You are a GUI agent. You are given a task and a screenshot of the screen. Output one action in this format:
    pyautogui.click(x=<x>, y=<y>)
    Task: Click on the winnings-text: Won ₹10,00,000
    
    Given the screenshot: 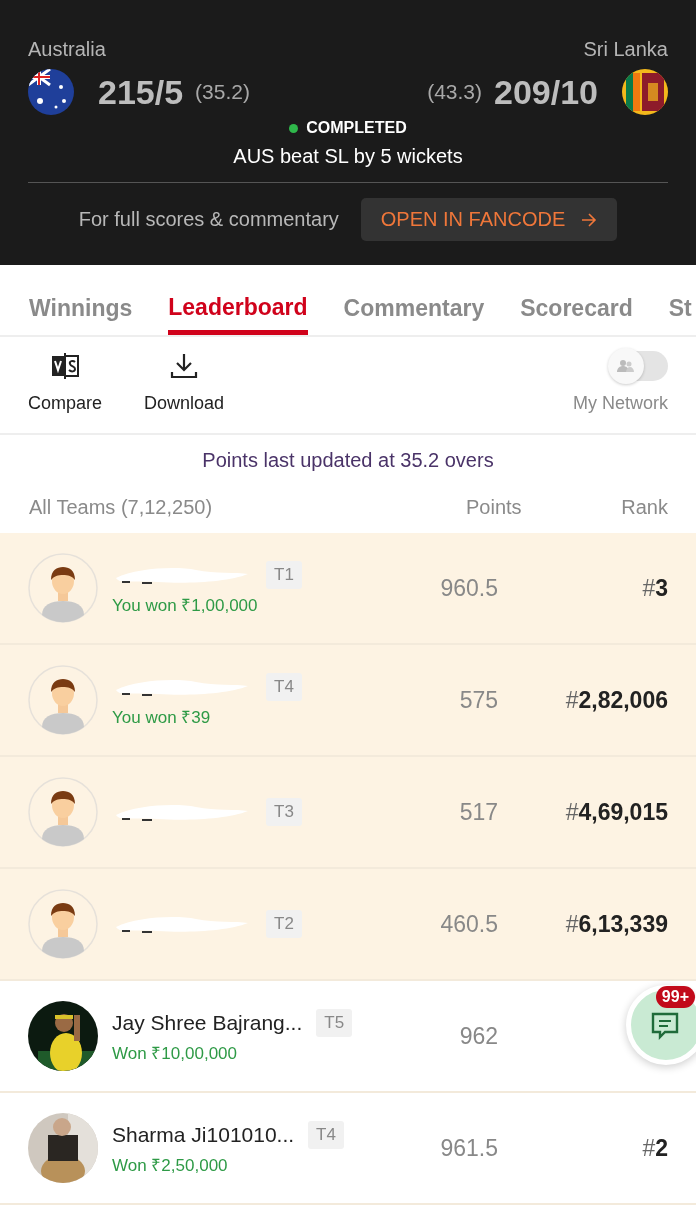 What is the action you would take?
    pyautogui.click(x=175, y=1053)
    